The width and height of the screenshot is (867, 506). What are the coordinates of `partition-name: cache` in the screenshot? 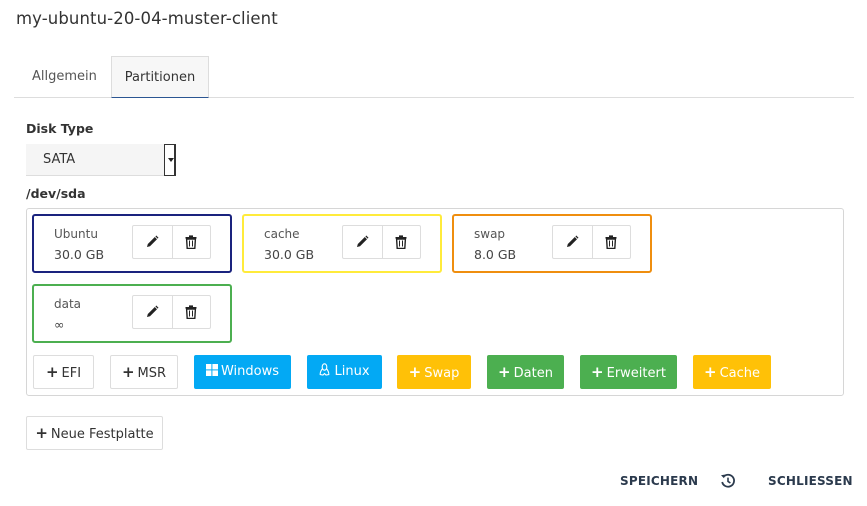 It's located at (282, 234).